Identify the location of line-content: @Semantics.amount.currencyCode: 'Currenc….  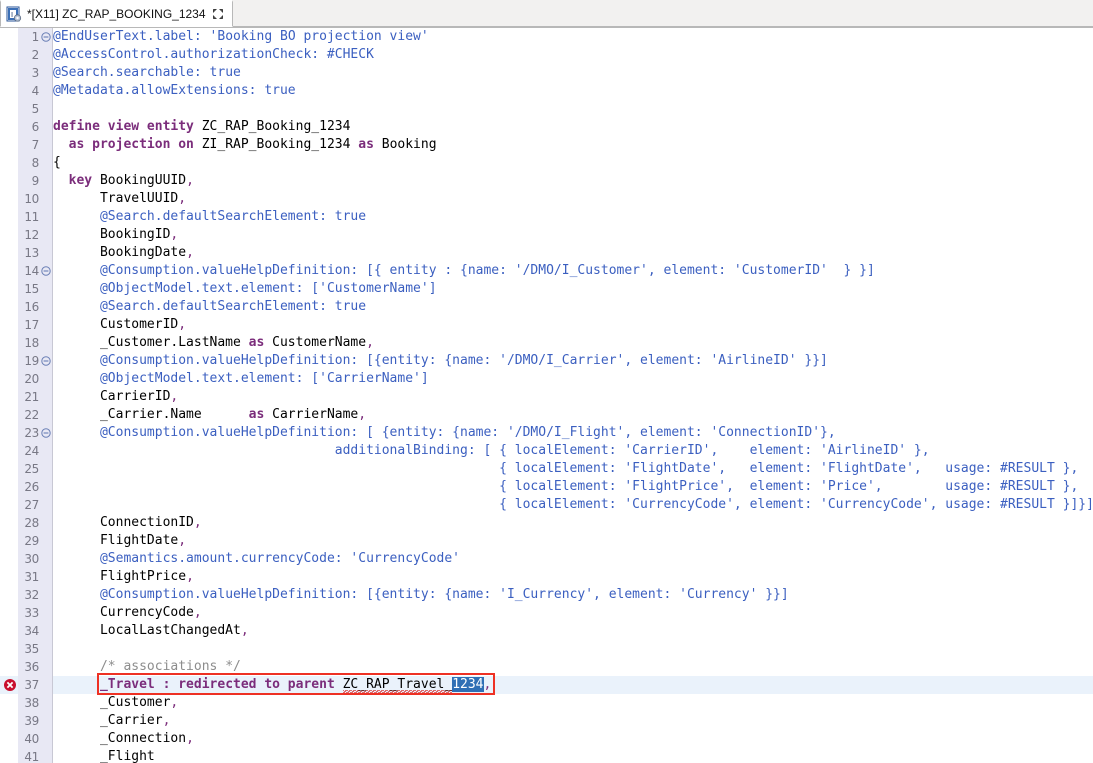
(256, 559).